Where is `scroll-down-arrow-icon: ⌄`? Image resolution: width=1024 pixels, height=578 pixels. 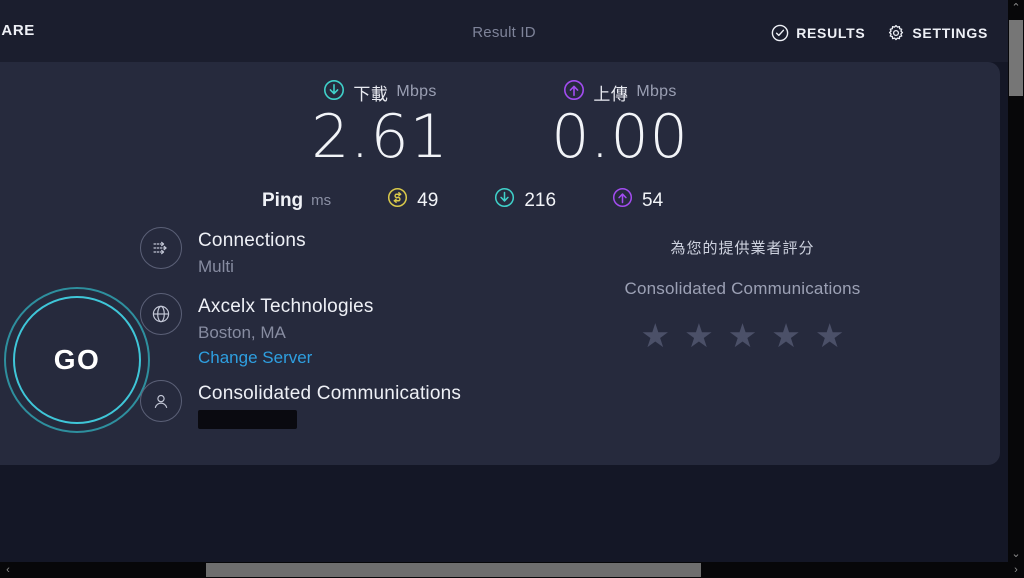 scroll-down-arrow-icon: ⌄ is located at coordinates (1016, 554).